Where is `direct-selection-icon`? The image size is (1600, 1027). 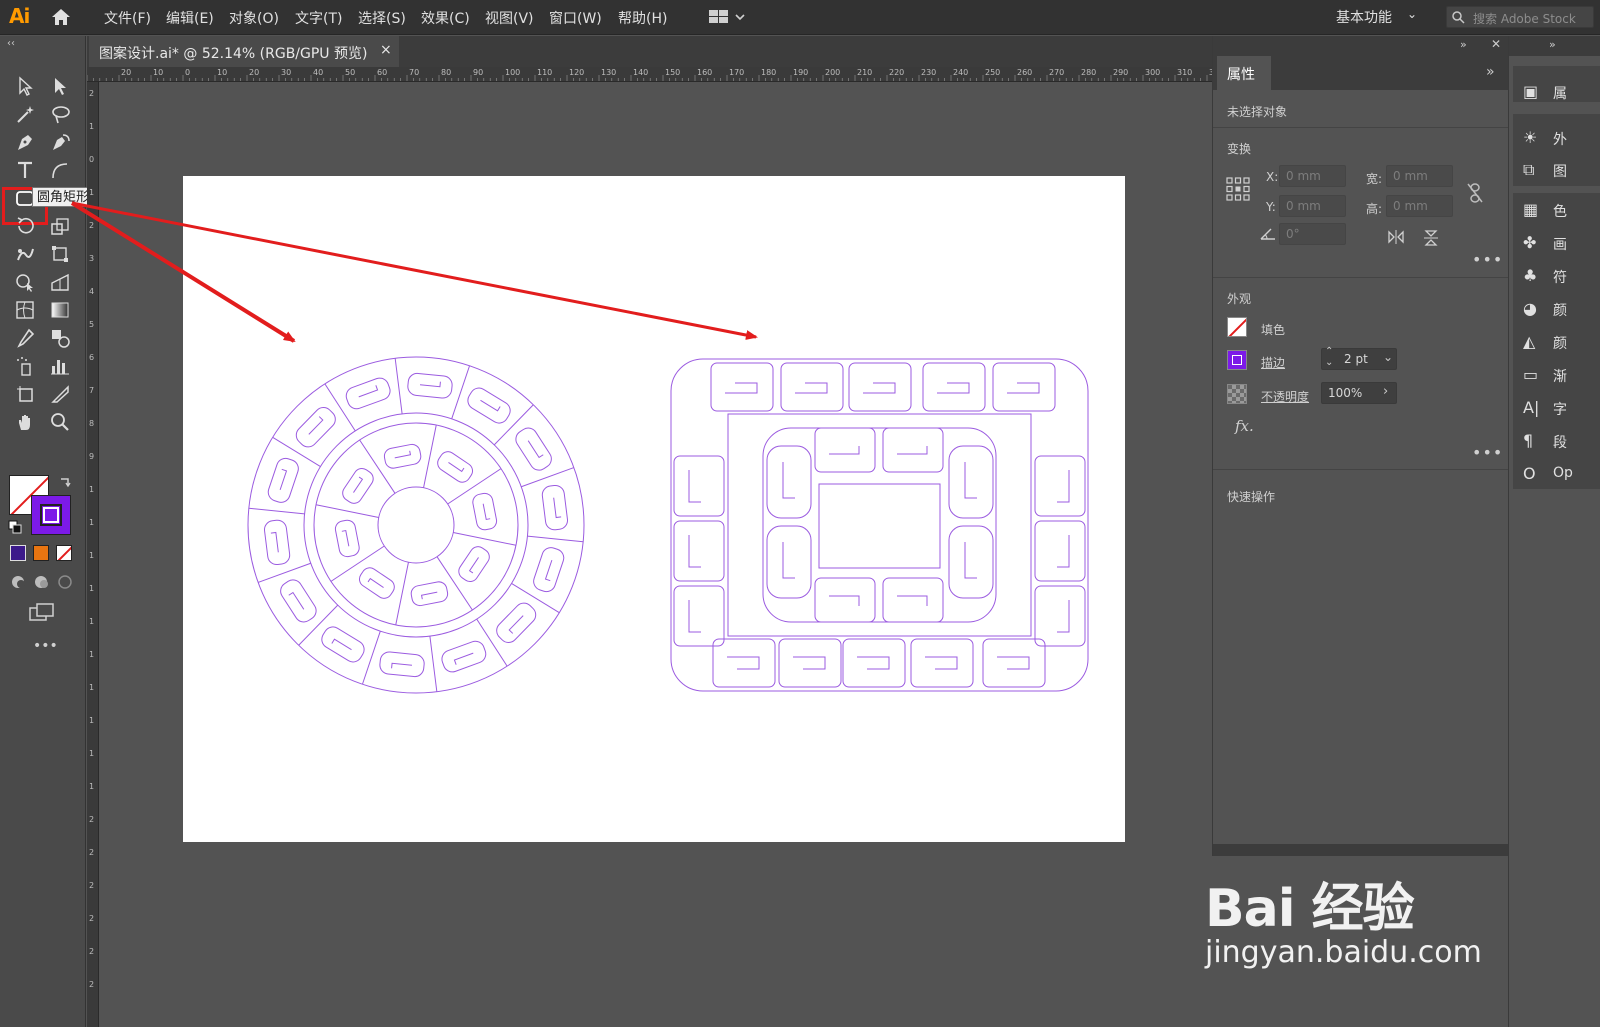 direct-selection-icon is located at coordinates (60, 86).